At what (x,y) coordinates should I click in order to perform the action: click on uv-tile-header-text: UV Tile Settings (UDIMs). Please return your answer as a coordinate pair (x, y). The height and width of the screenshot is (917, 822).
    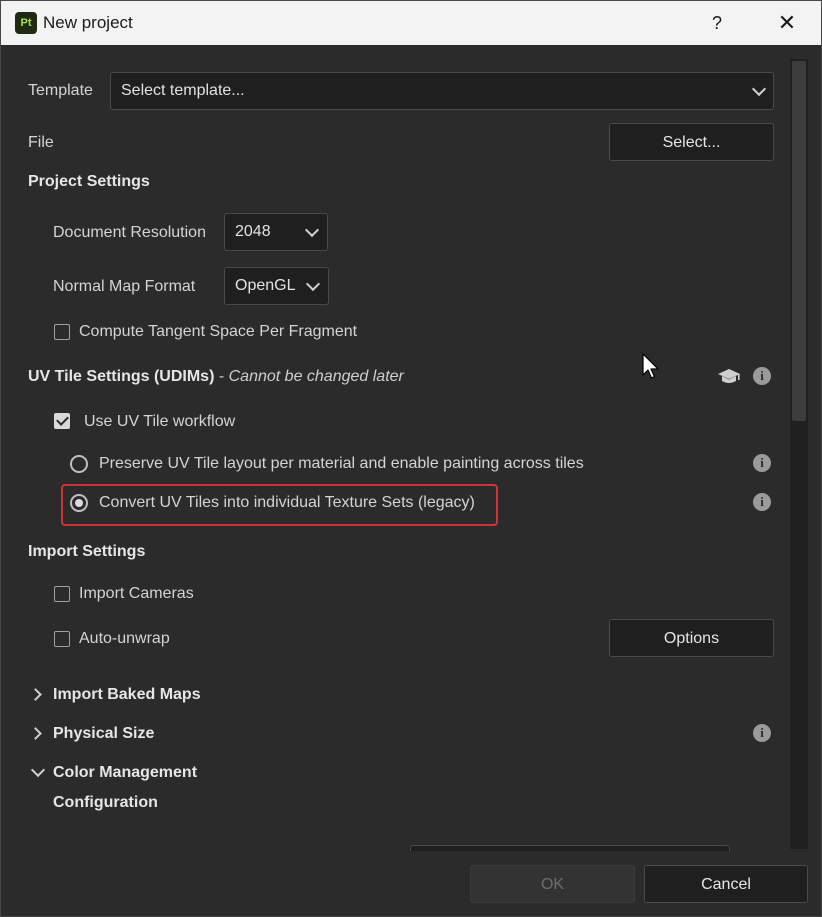
    Looking at the image, I should click on (121, 376).